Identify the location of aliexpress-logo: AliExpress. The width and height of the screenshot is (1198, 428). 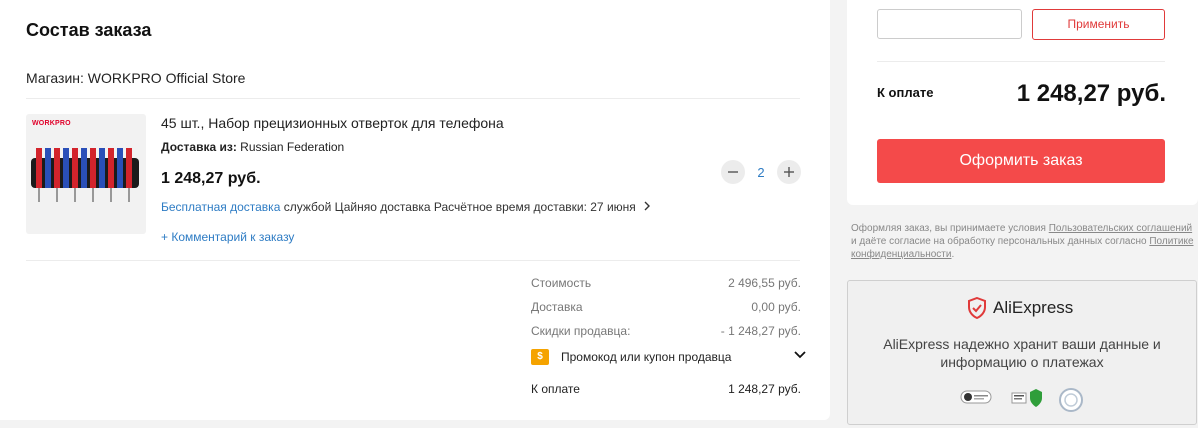
(1027, 308).